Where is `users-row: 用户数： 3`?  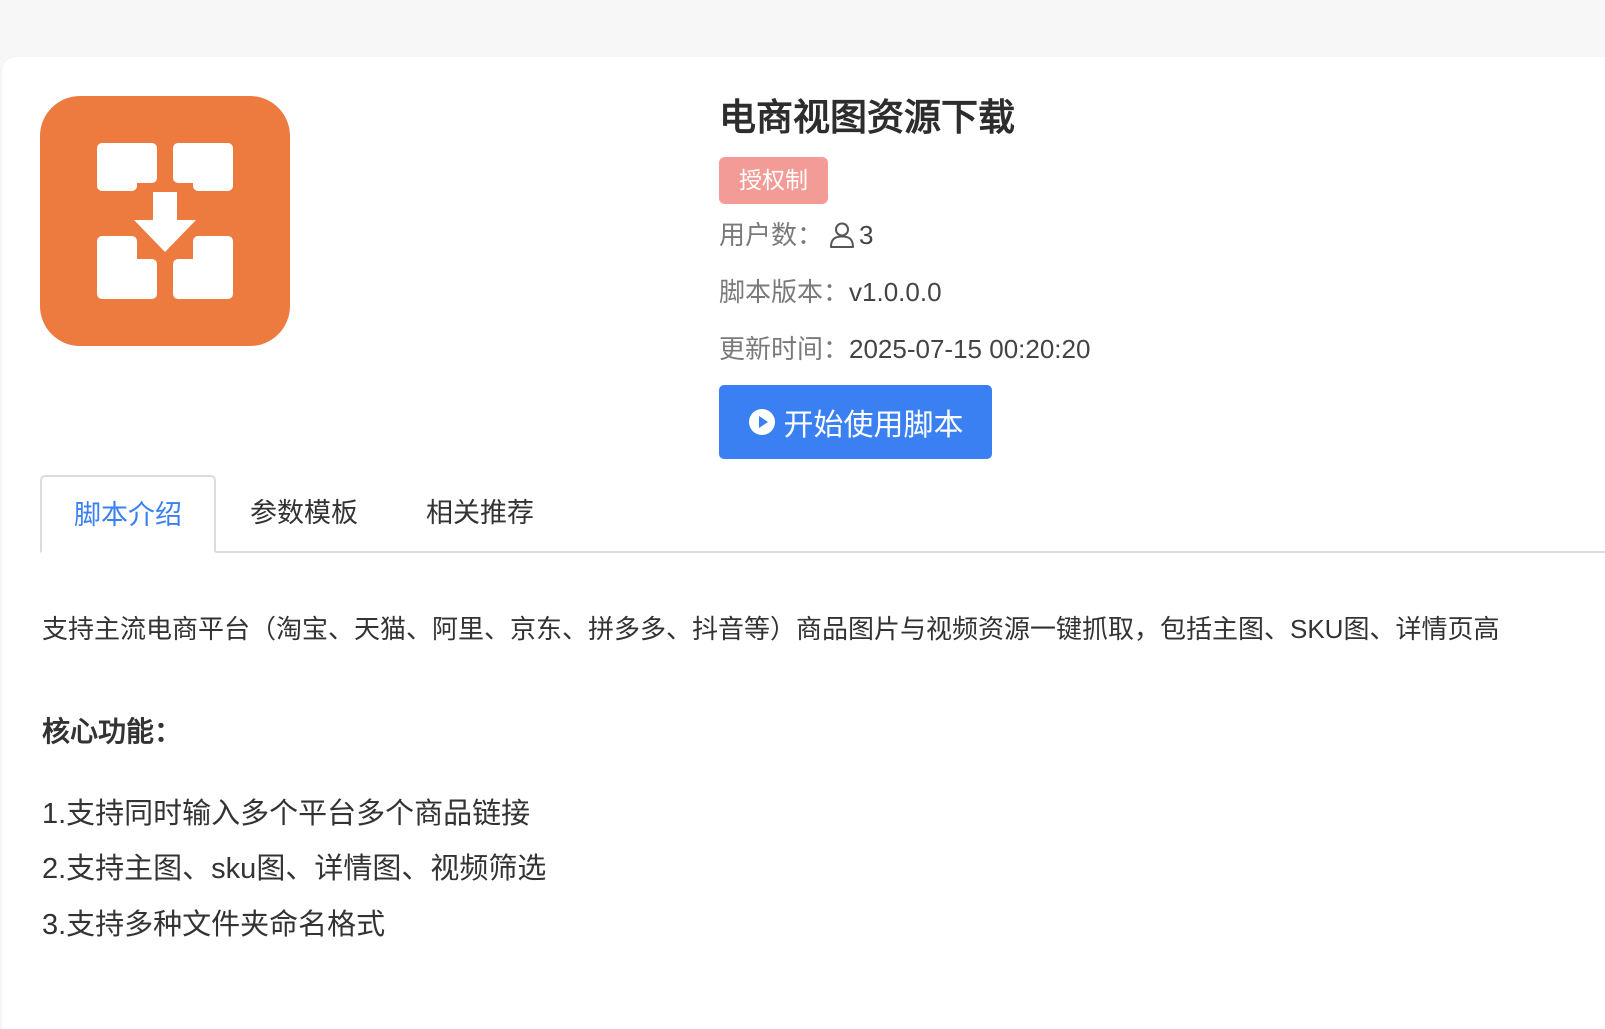 users-row: 用户数： 3 is located at coordinates (796, 235).